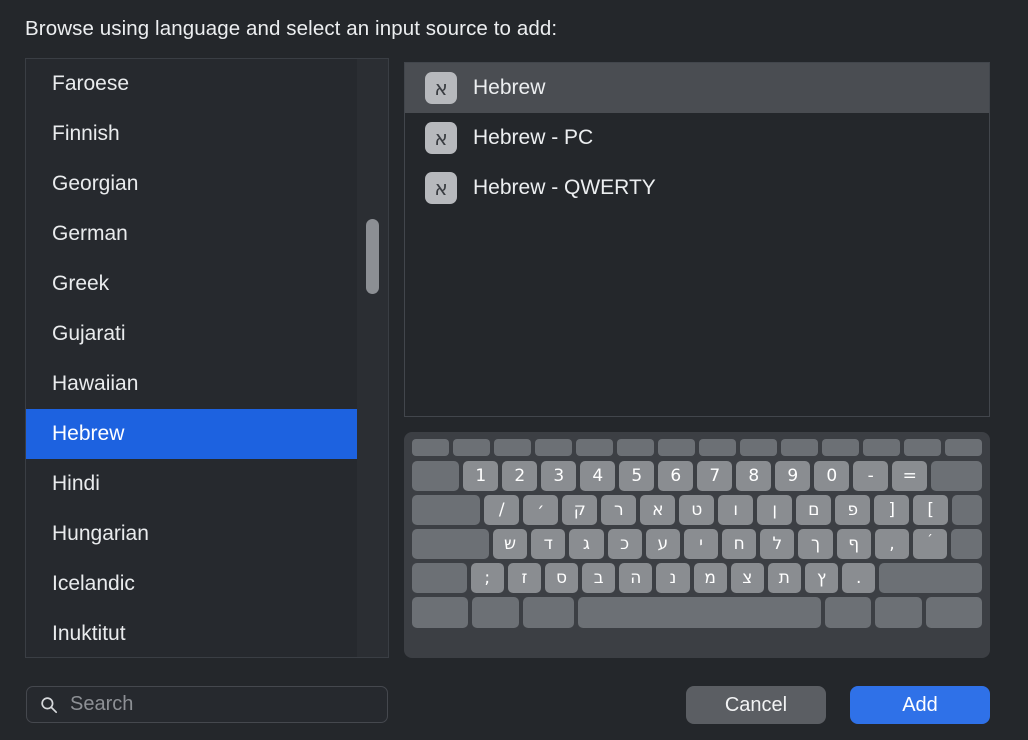 The height and width of the screenshot is (740, 1028). I want to click on keyboard-key: -, so click(871, 476).